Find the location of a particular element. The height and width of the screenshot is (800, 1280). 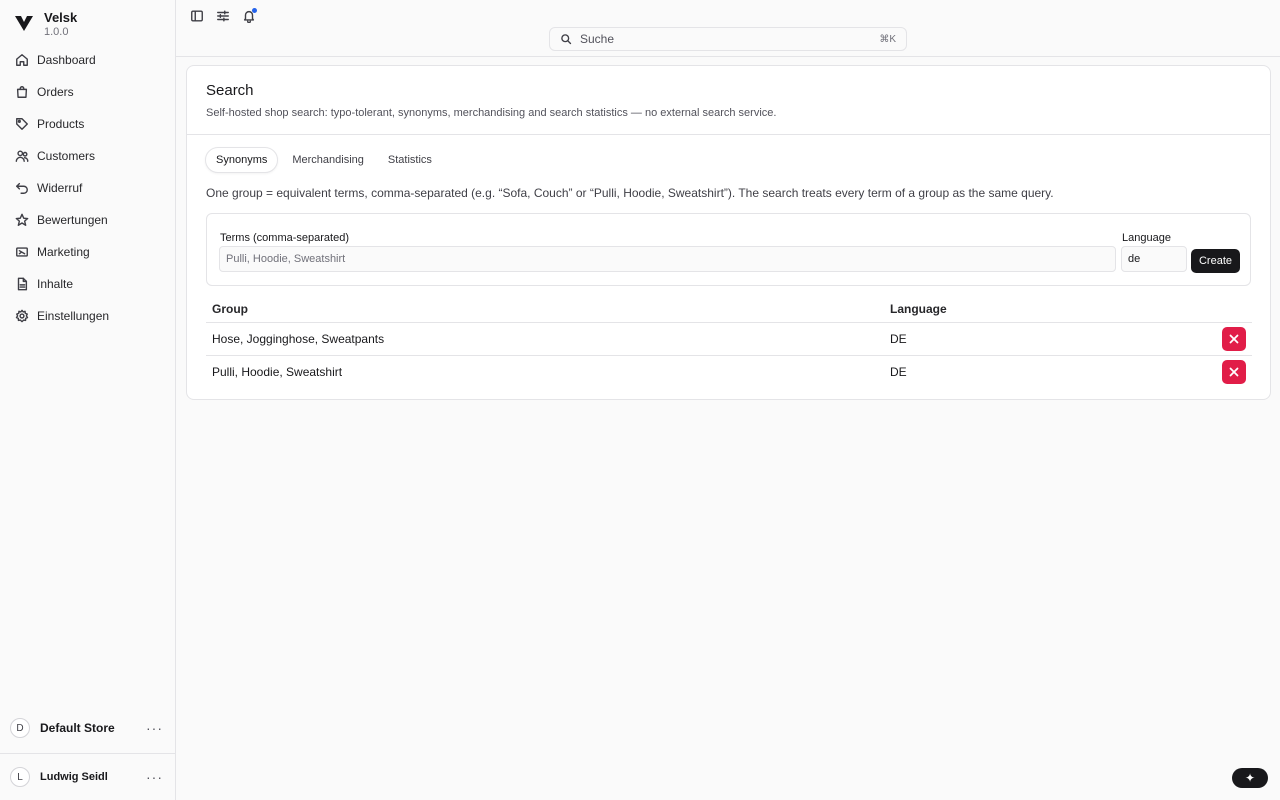

ticket-icon is located at coordinates (22, 252).